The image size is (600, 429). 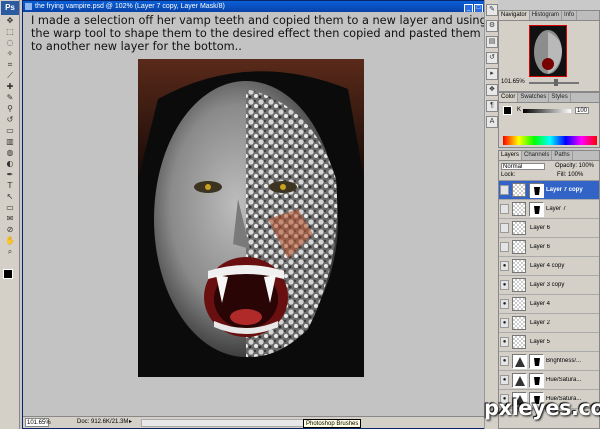 What do you see at coordinates (492, 122) in the screenshot?
I see `character-icon: A` at bounding box center [492, 122].